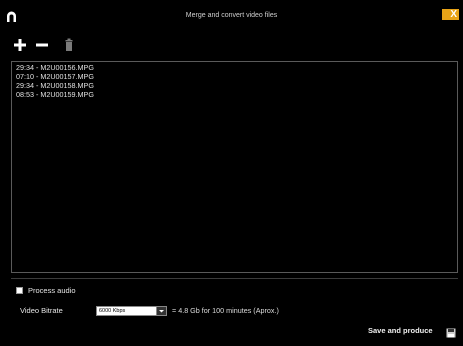 This screenshot has width=463, height=346. What do you see at coordinates (41, 310) in the screenshot?
I see `video-bitrate-label: Video Bitrate` at bounding box center [41, 310].